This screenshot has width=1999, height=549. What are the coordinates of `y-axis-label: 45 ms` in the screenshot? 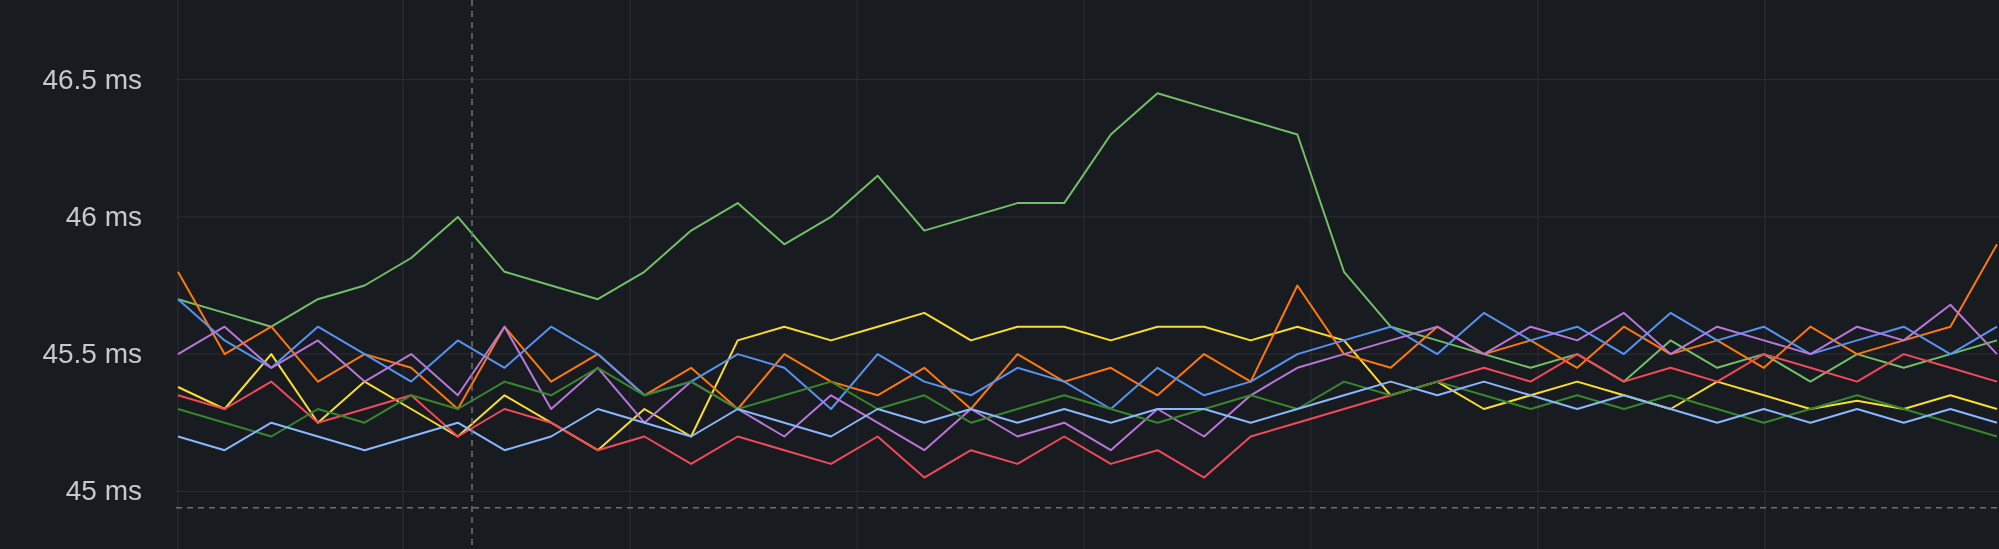 It's located at (103, 491).